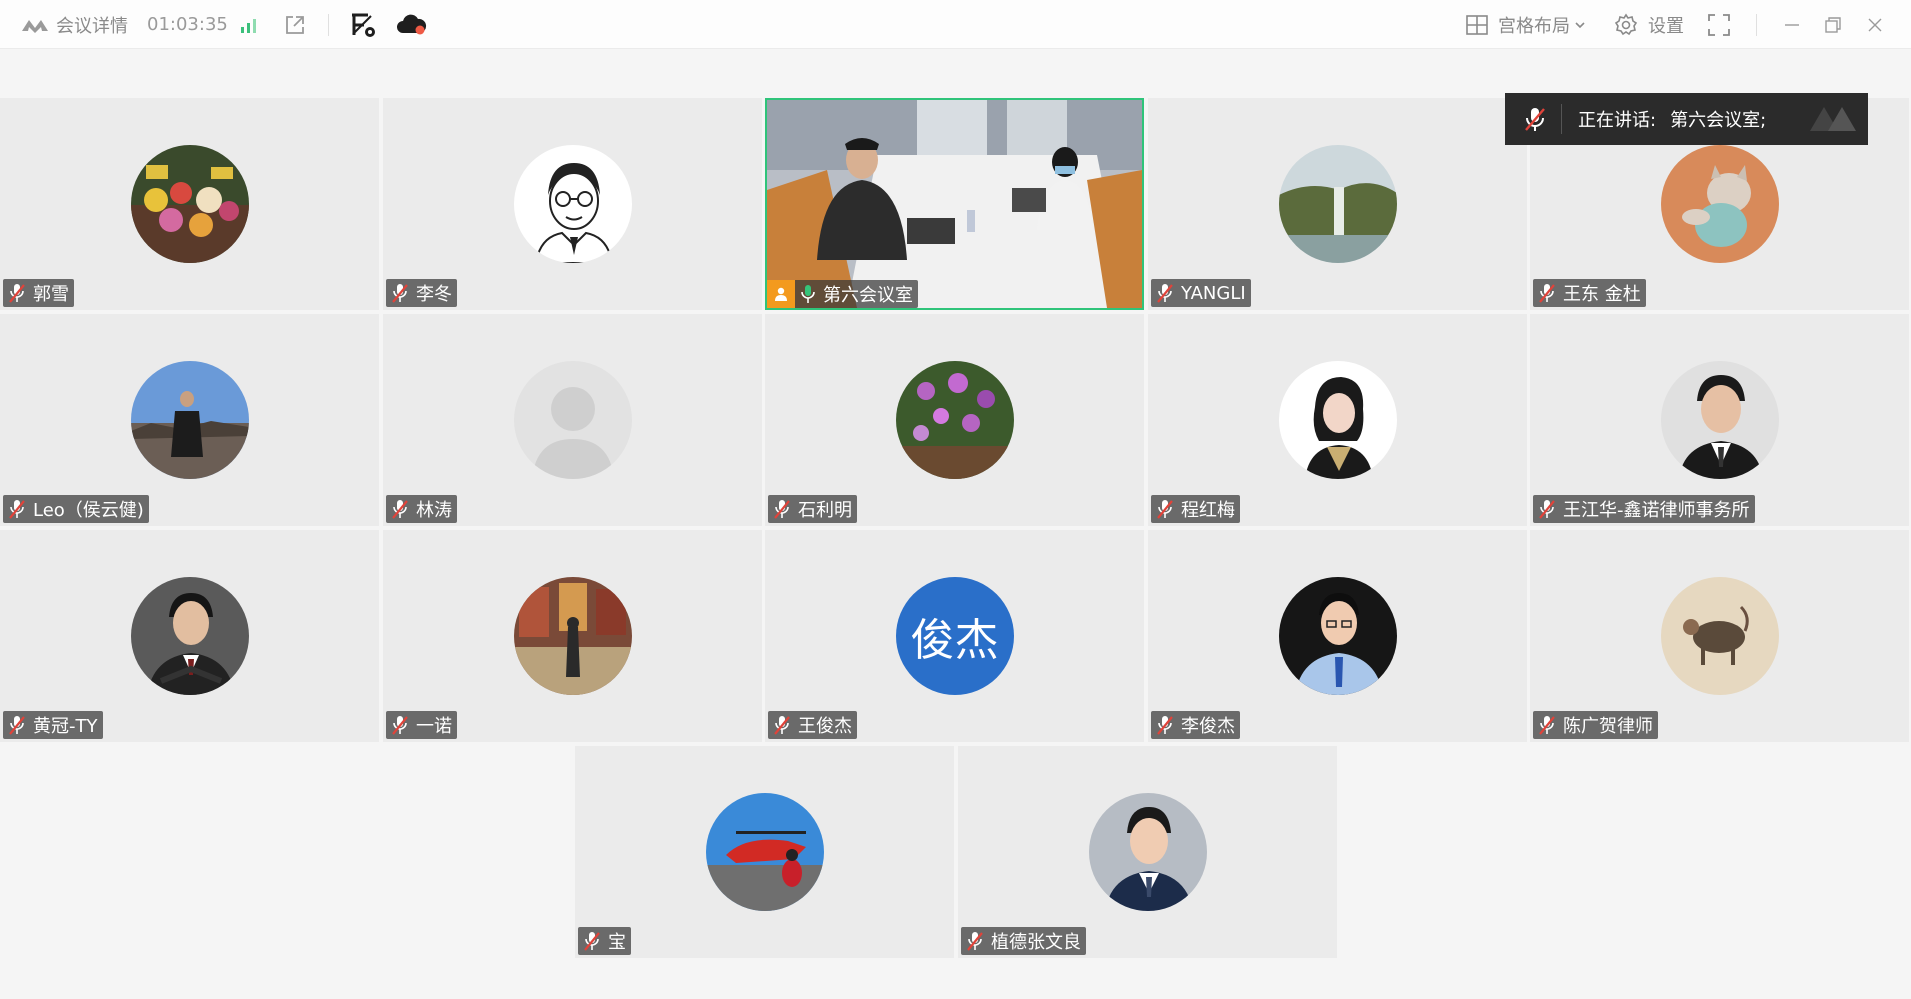 The image size is (1911, 999). What do you see at coordinates (1656, 510) in the screenshot?
I see `participant-name: 王江华-鑫诺律师事务所` at bounding box center [1656, 510].